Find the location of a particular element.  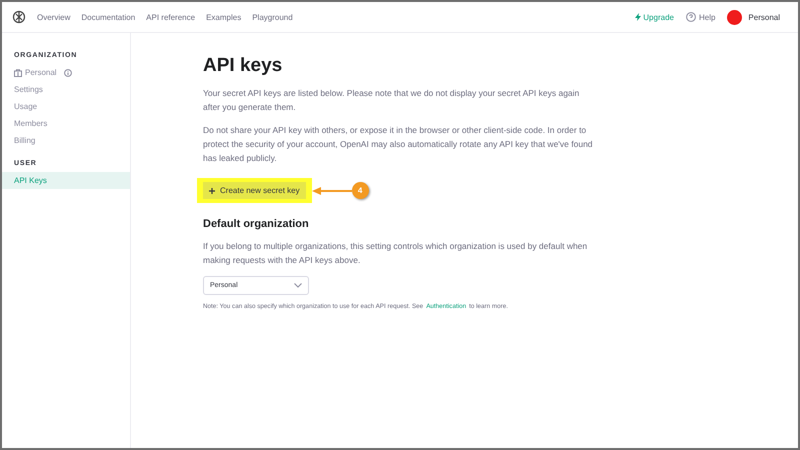

sidebar-item: Settings is located at coordinates (66, 89).